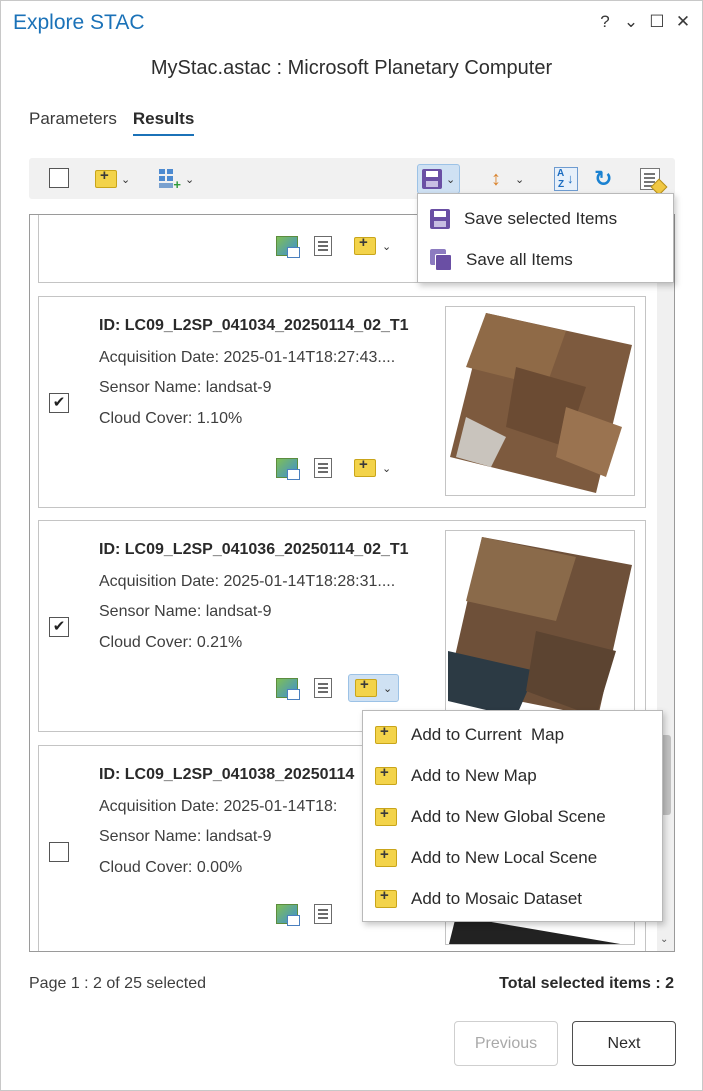 Image resolution: width=703 pixels, height=1091 pixels. I want to click on help-icon: ?, so click(605, 22).